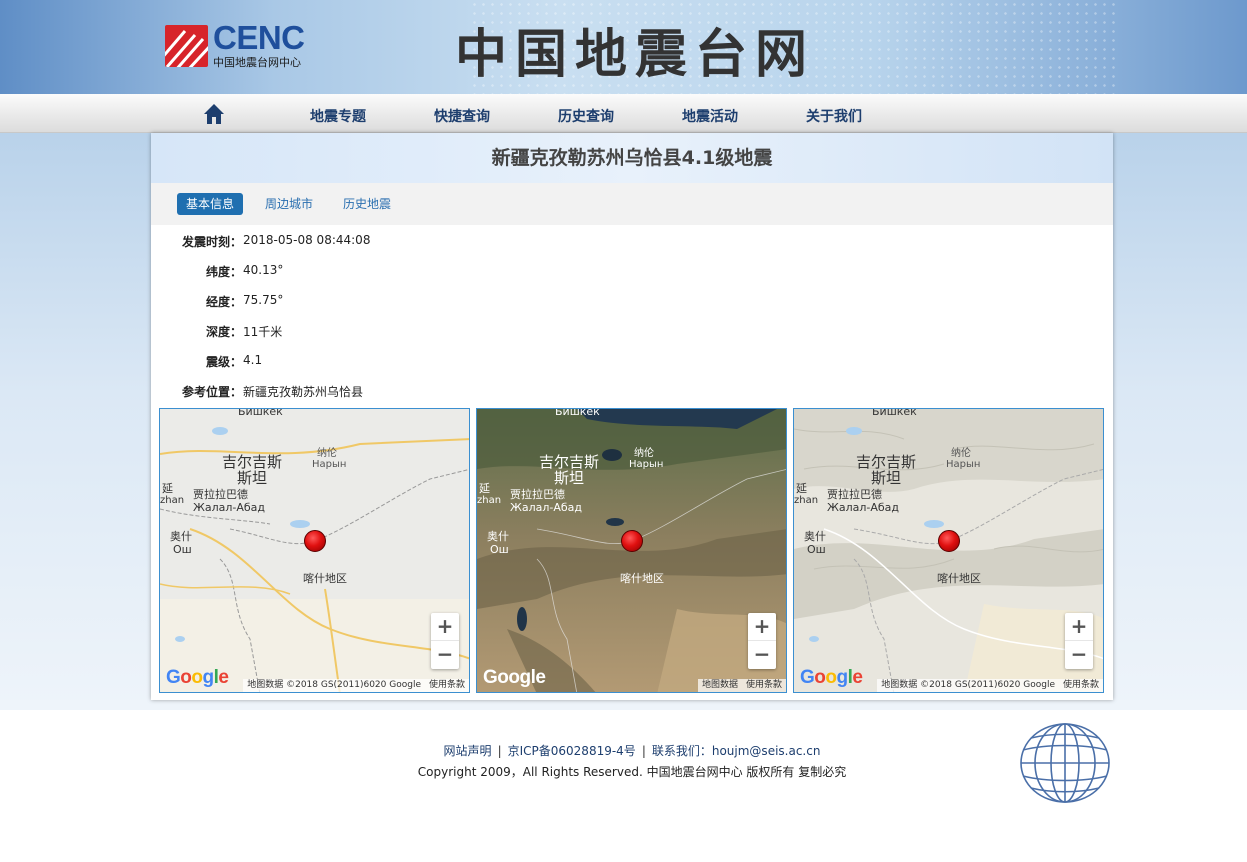 This screenshot has height=862, width=1247. What do you see at coordinates (586, 116) in the screenshot?
I see `nav-item-history-search: 历史查询` at bounding box center [586, 116].